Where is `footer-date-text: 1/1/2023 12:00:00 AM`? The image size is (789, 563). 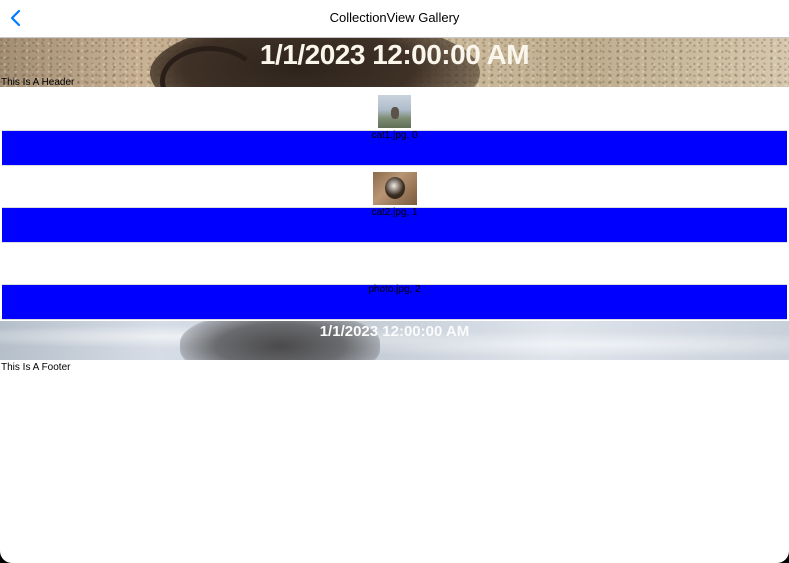
footer-date-text: 1/1/2023 12:00:00 AM is located at coordinates (394, 331).